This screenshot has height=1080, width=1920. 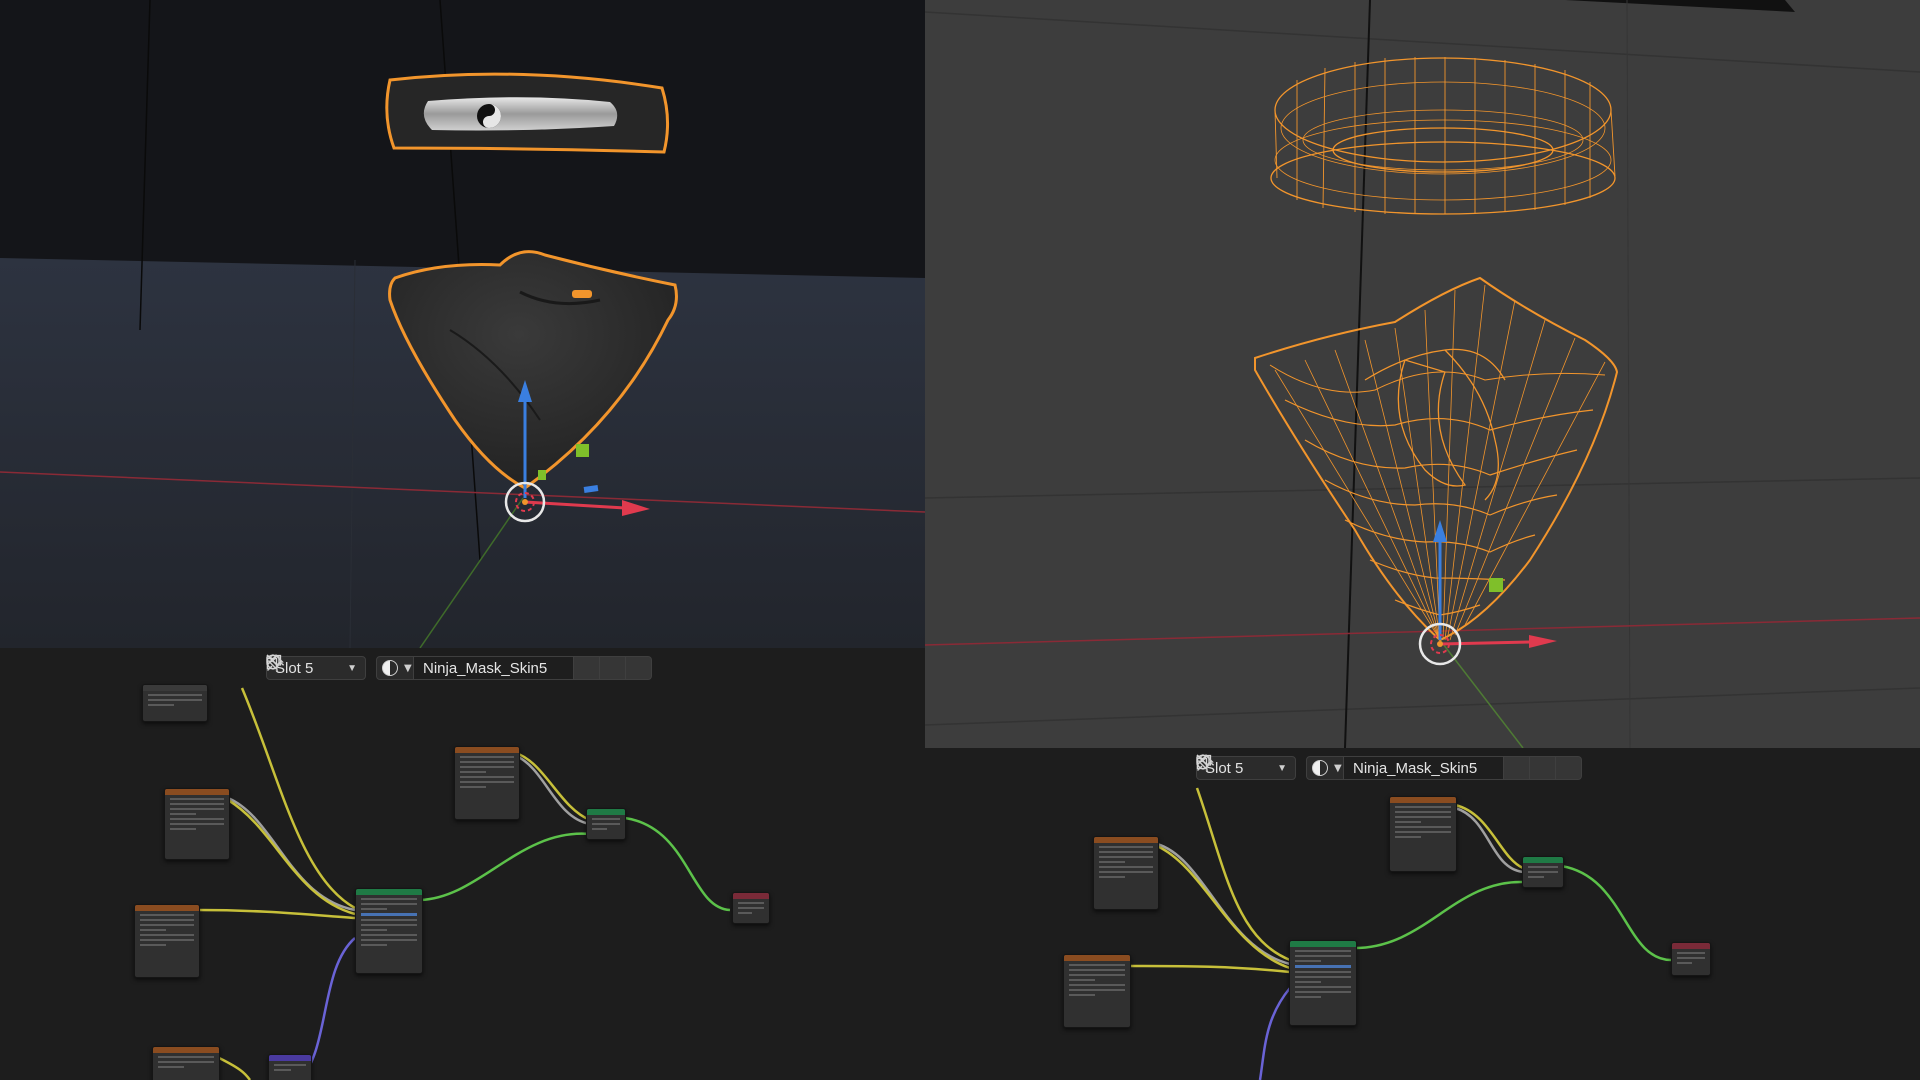 What do you see at coordinates (527, 113) in the screenshot?
I see `headband-object` at bounding box center [527, 113].